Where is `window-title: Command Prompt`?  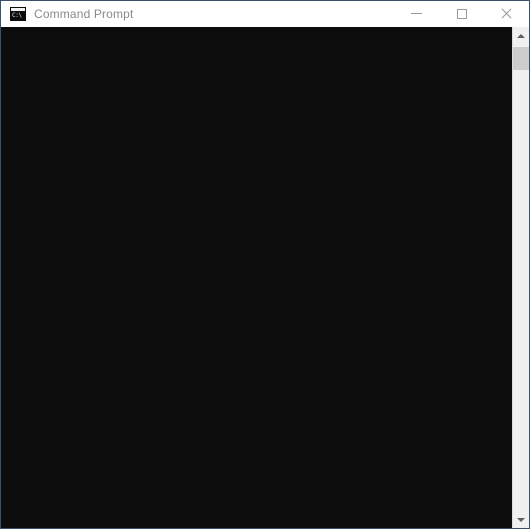 window-title: Command Prompt is located at coordinates (84, 13).